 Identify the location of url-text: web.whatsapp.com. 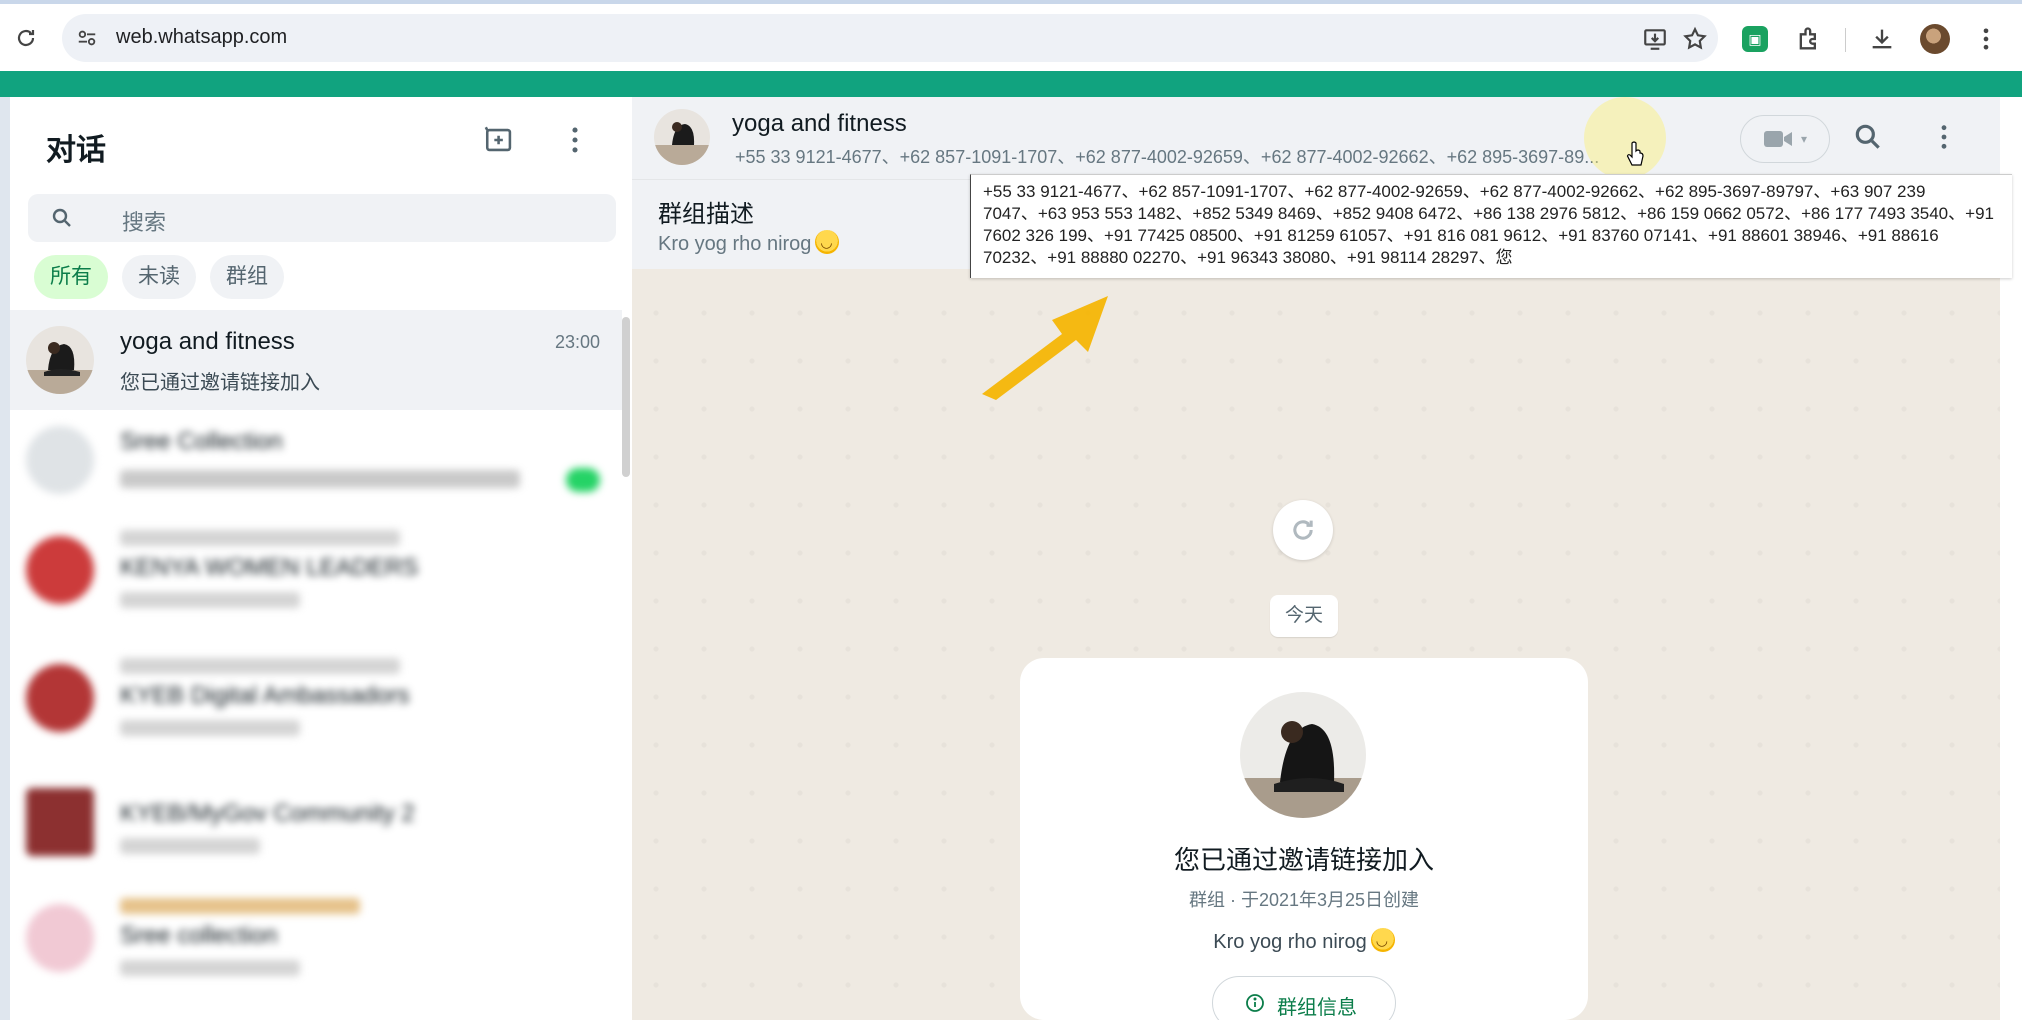
(201, 37).